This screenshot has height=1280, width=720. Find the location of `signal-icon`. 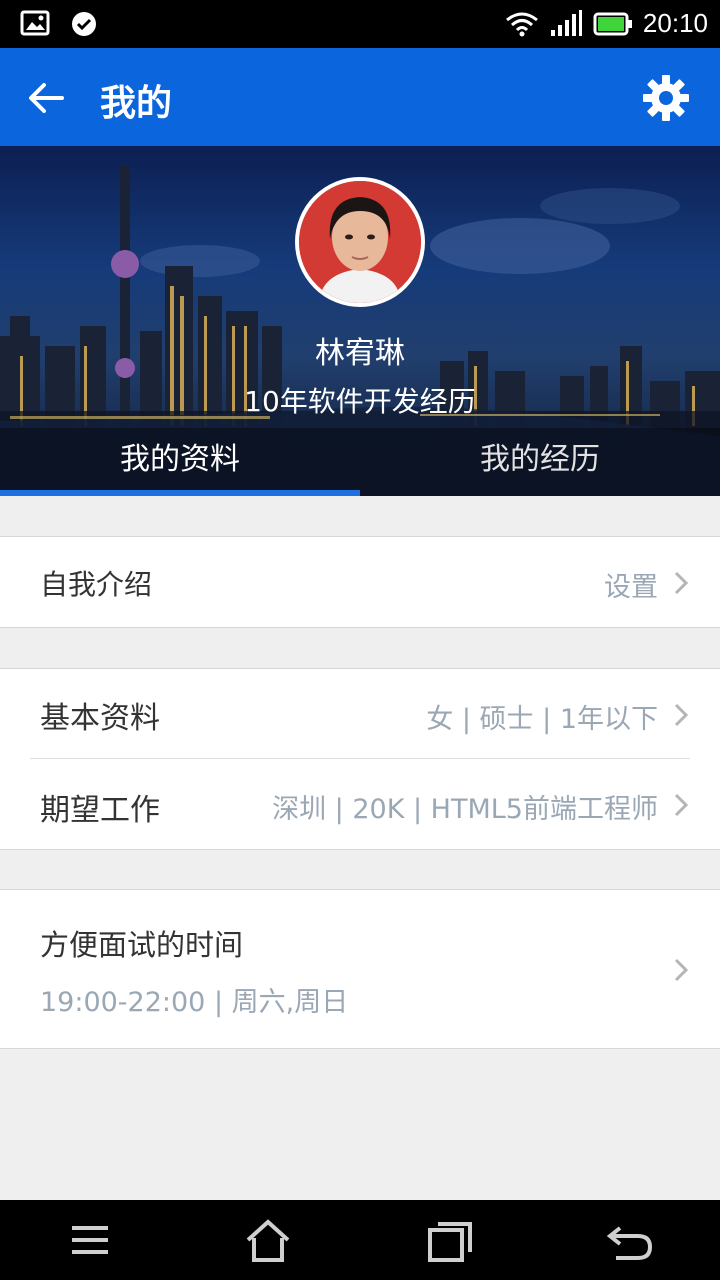

signal-icon is located at coordinates (566, 22).